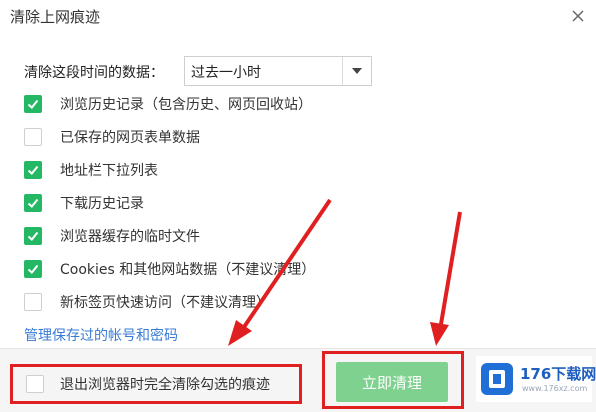  What do you see at coordinates (497, 379) in the screenshot?
I see `site-logo-icon` at bounding box center [497, 379].